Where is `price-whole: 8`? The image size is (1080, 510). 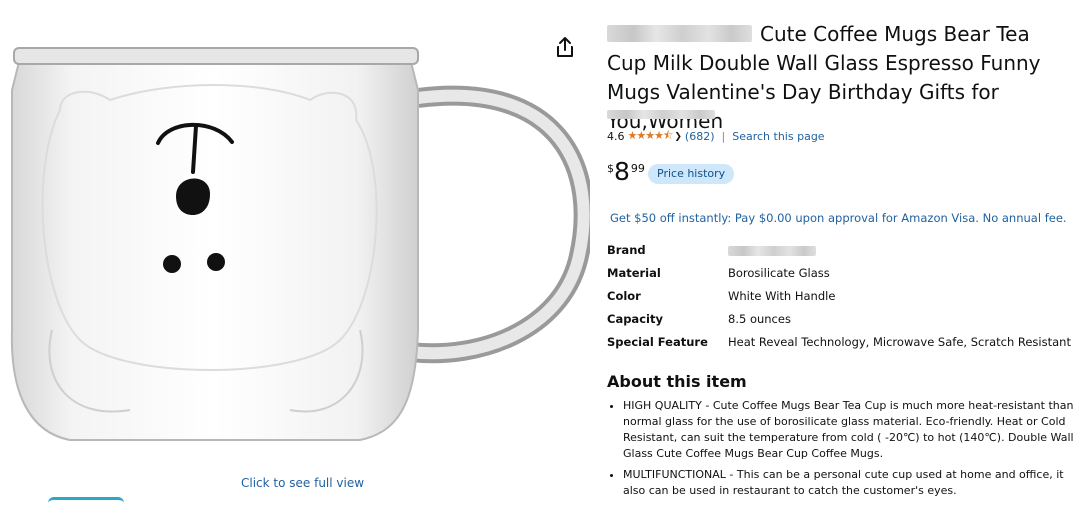 price-whole: 8 is located at coordinates (622, 171).